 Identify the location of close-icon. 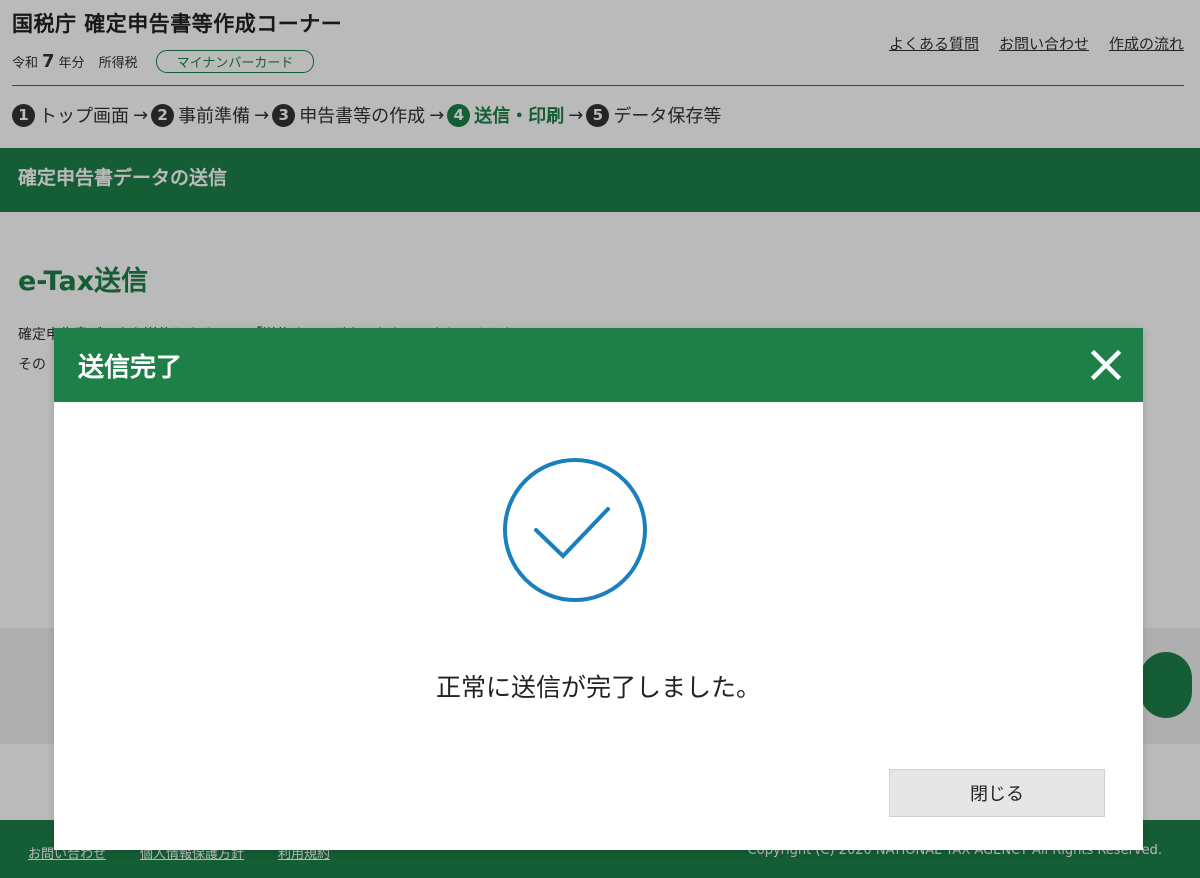
(1106, 365).